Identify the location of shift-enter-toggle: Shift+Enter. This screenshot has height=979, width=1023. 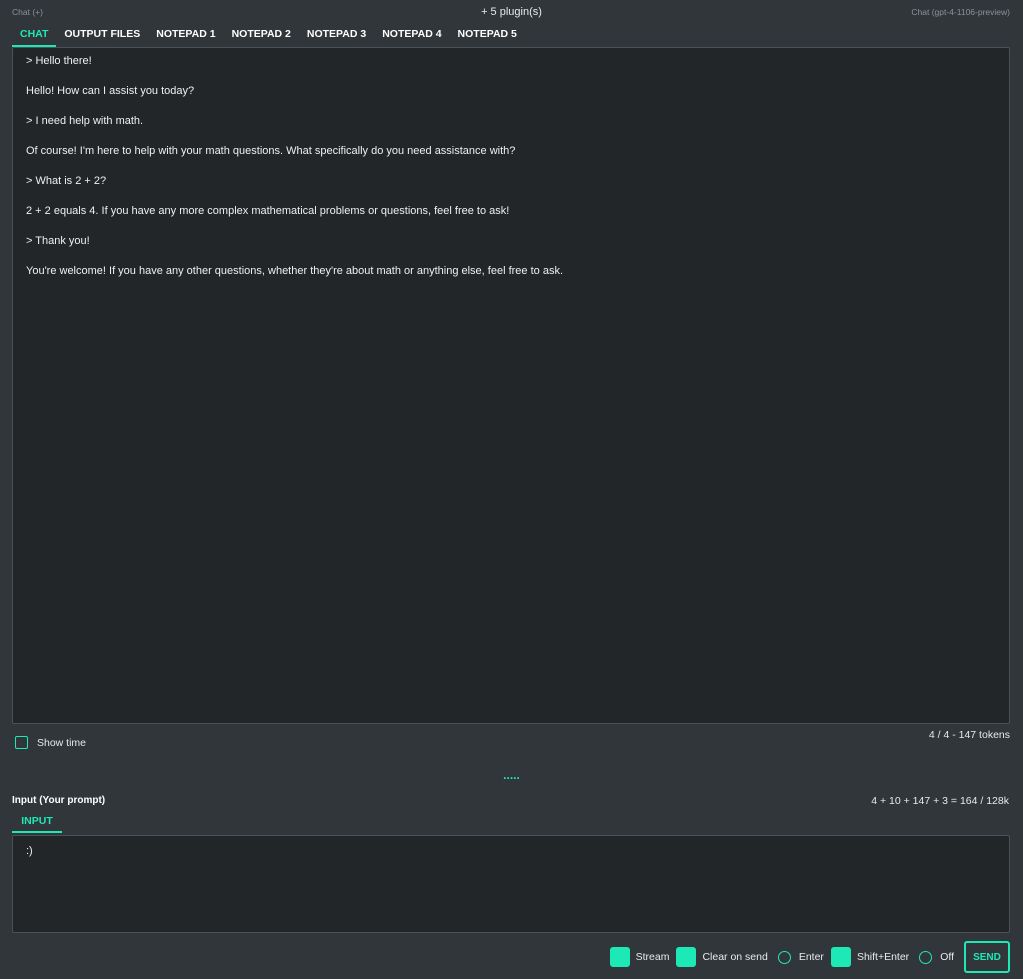
(870, 957).